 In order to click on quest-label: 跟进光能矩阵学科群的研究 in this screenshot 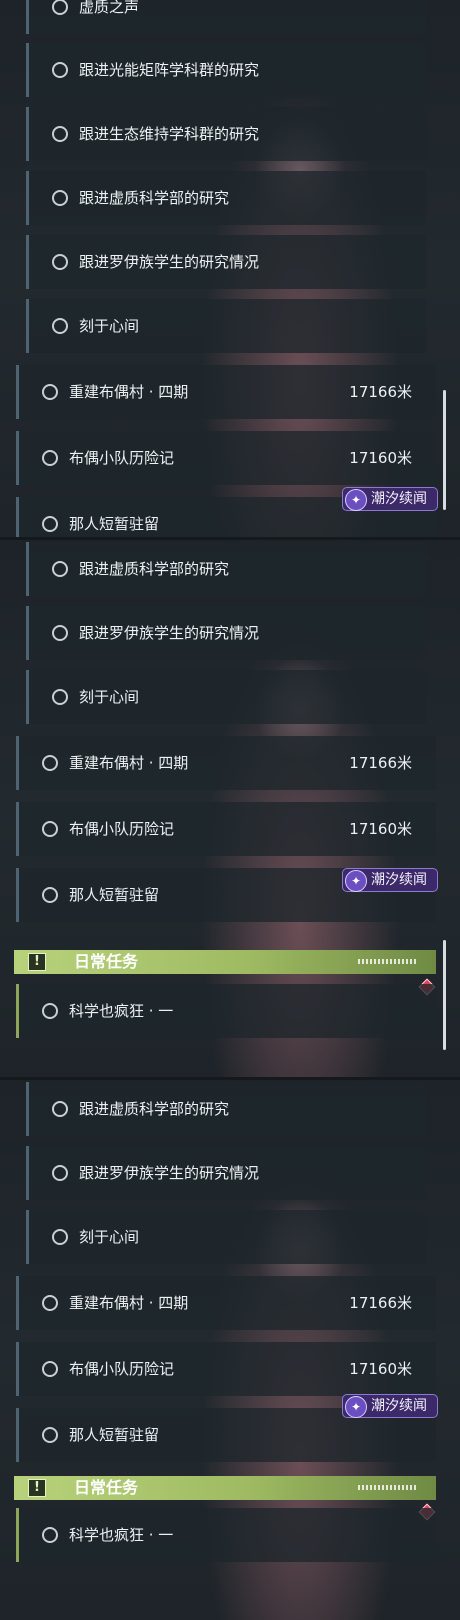, I will do `click(169, 70)`.